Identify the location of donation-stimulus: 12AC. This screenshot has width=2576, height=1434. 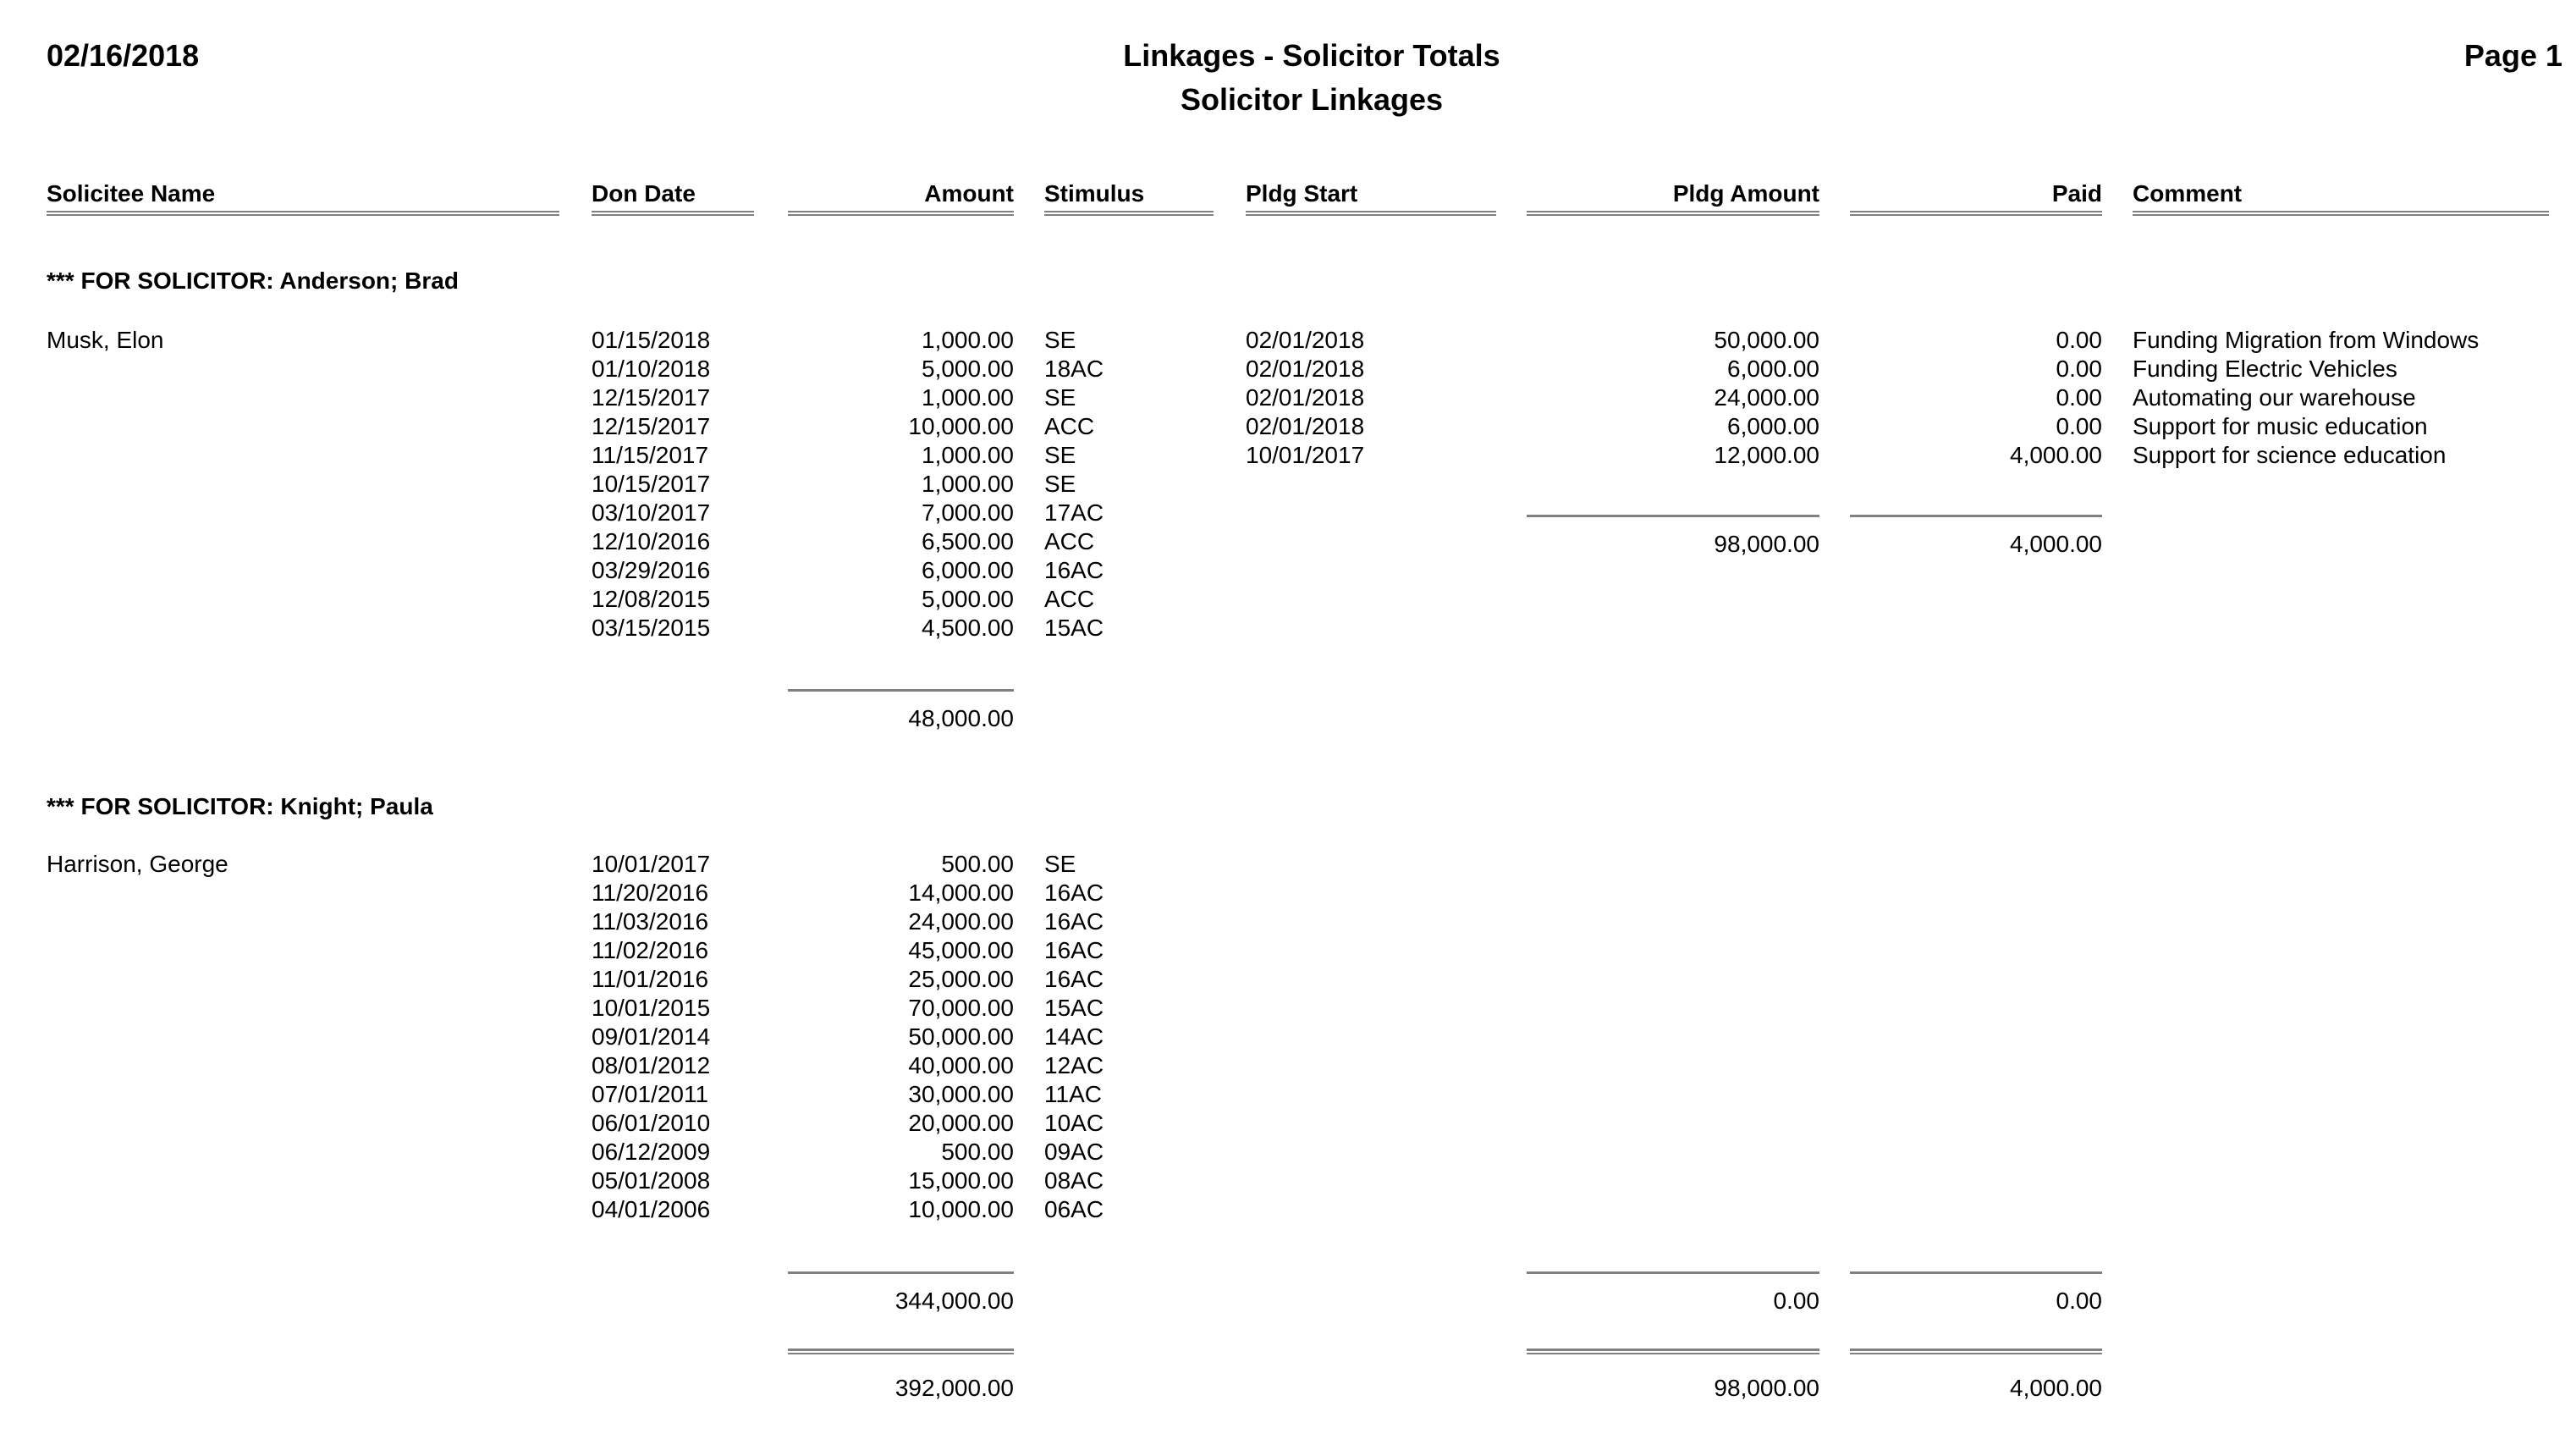
(1074, 1065).